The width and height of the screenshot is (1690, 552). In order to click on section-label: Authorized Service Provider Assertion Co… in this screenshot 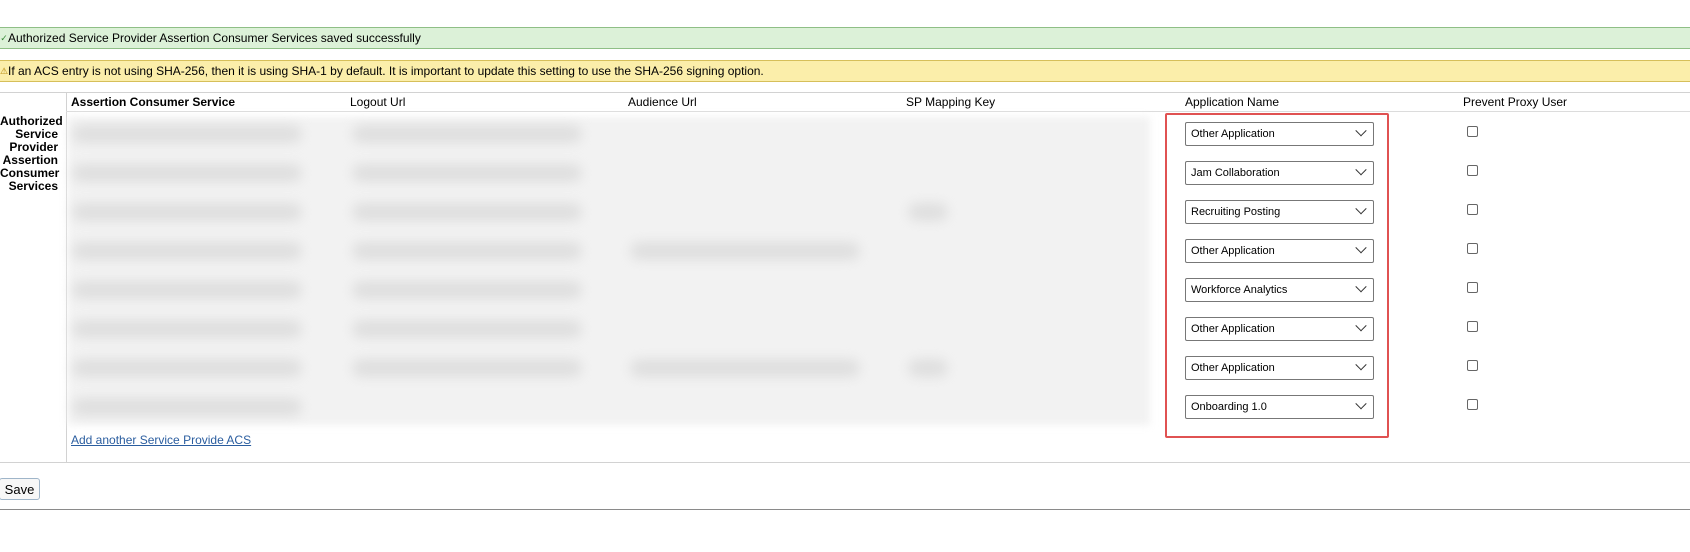, I will do `click(31, 154)`.